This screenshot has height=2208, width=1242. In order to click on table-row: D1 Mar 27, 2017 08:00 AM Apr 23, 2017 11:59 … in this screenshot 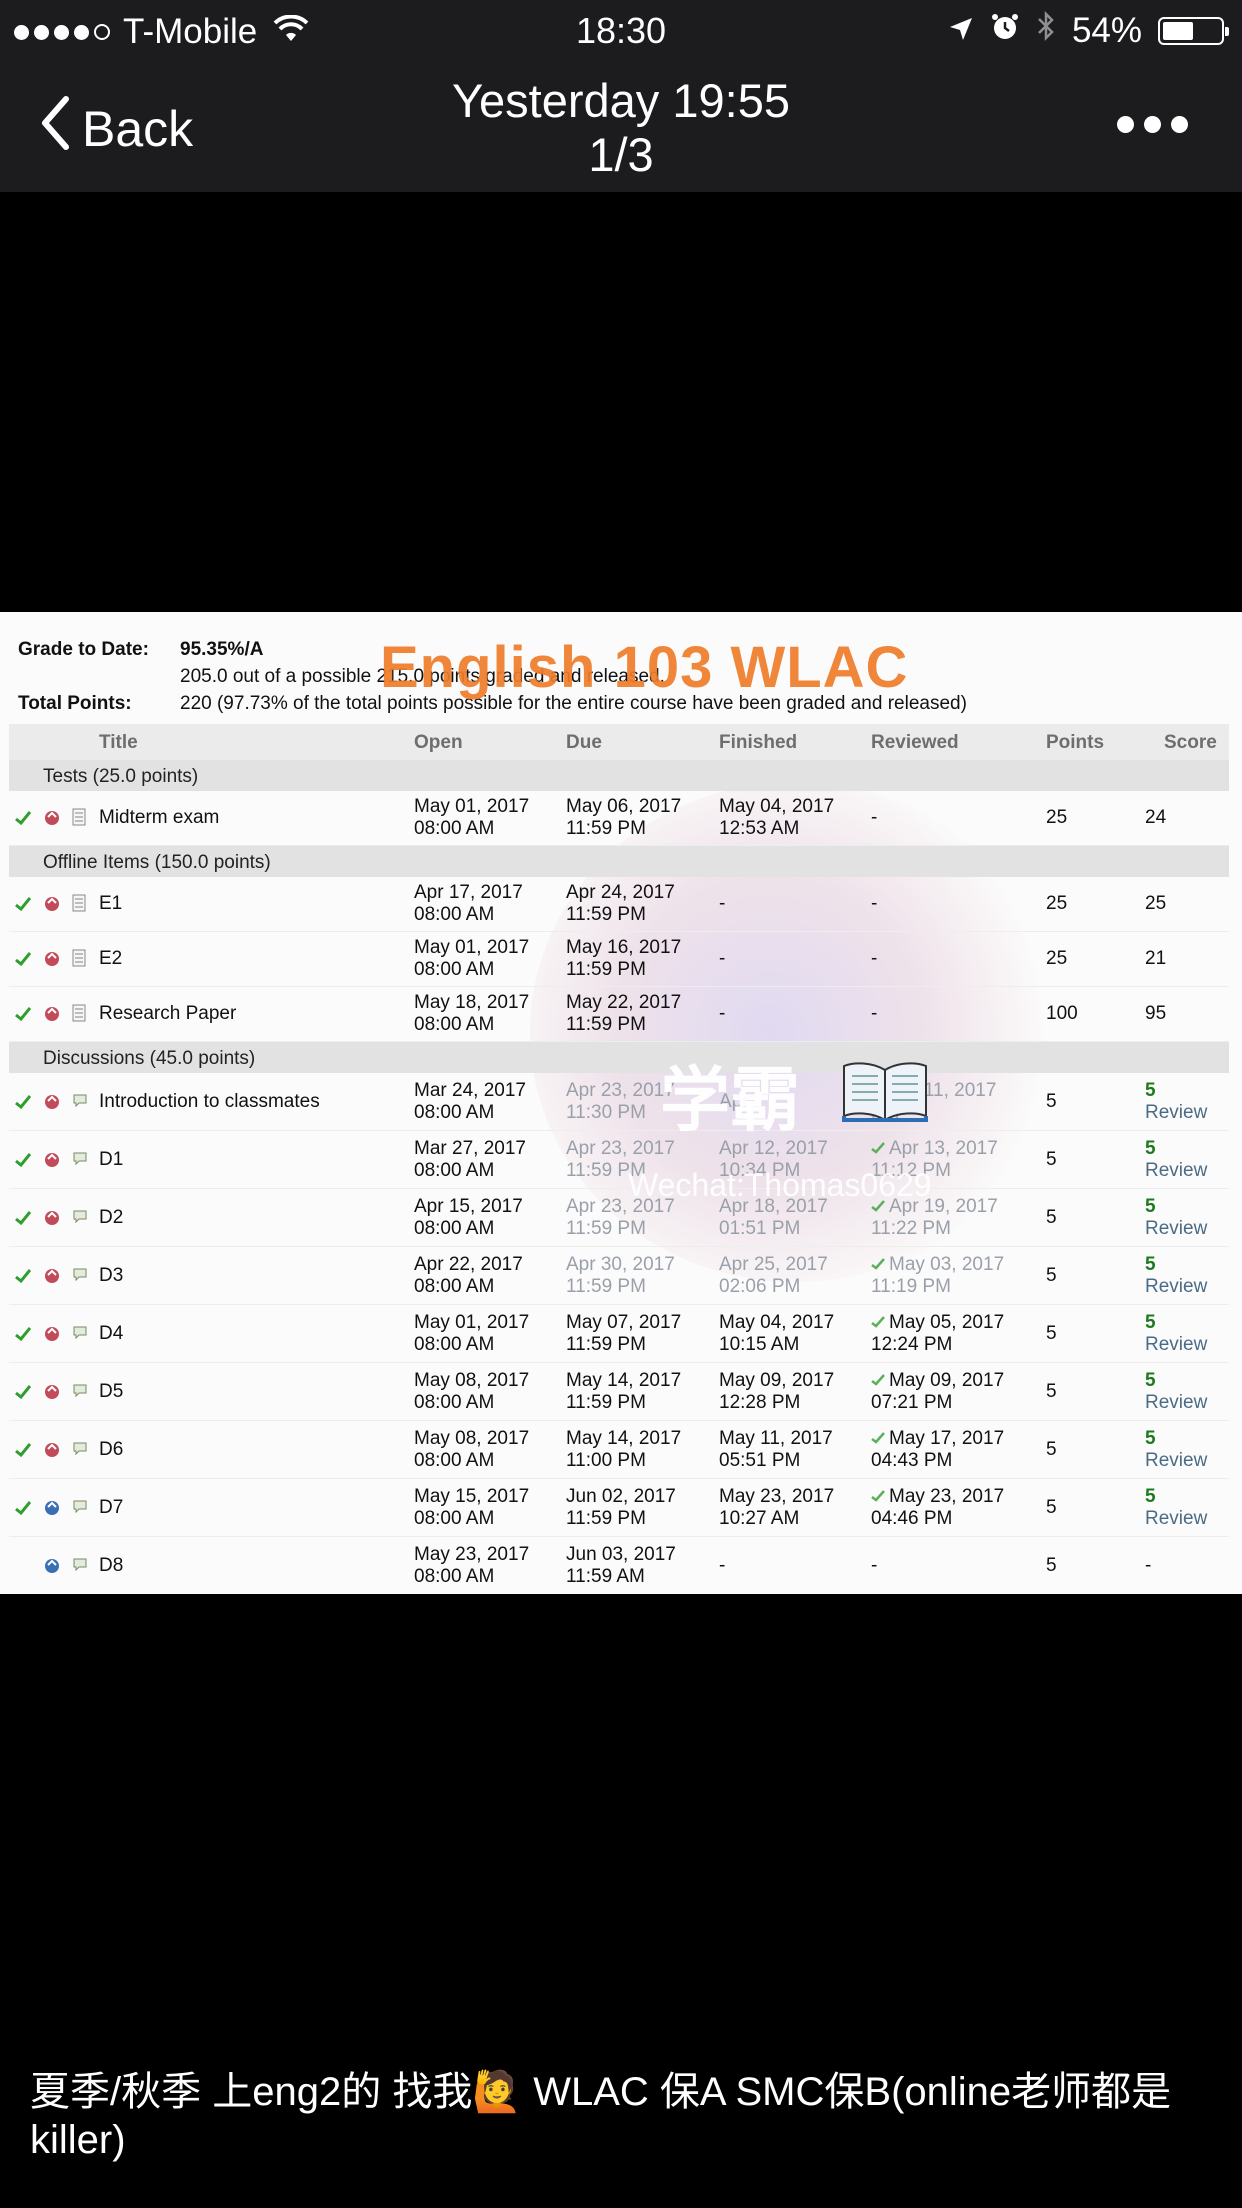, I will do `click(619, 1160)`.